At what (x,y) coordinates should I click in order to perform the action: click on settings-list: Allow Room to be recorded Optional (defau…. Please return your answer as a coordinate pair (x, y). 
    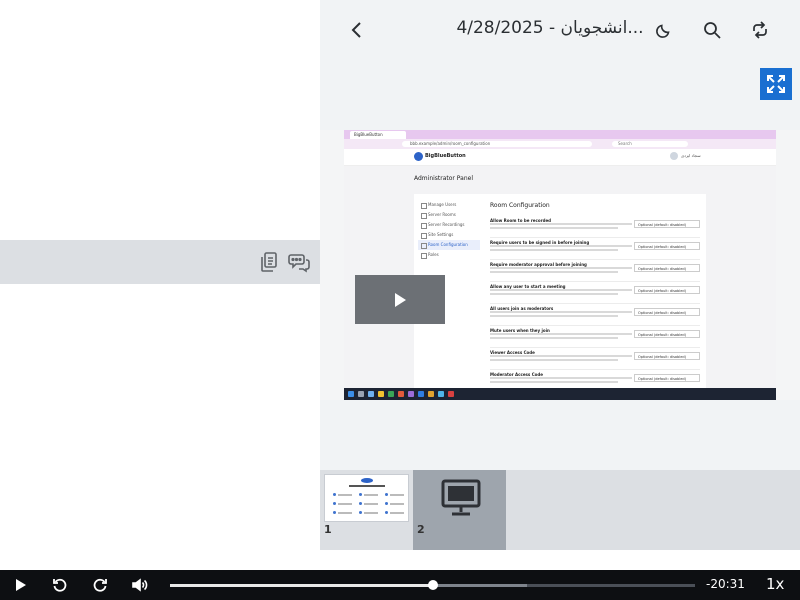
    Looking at the image, I should click on (595, 304).